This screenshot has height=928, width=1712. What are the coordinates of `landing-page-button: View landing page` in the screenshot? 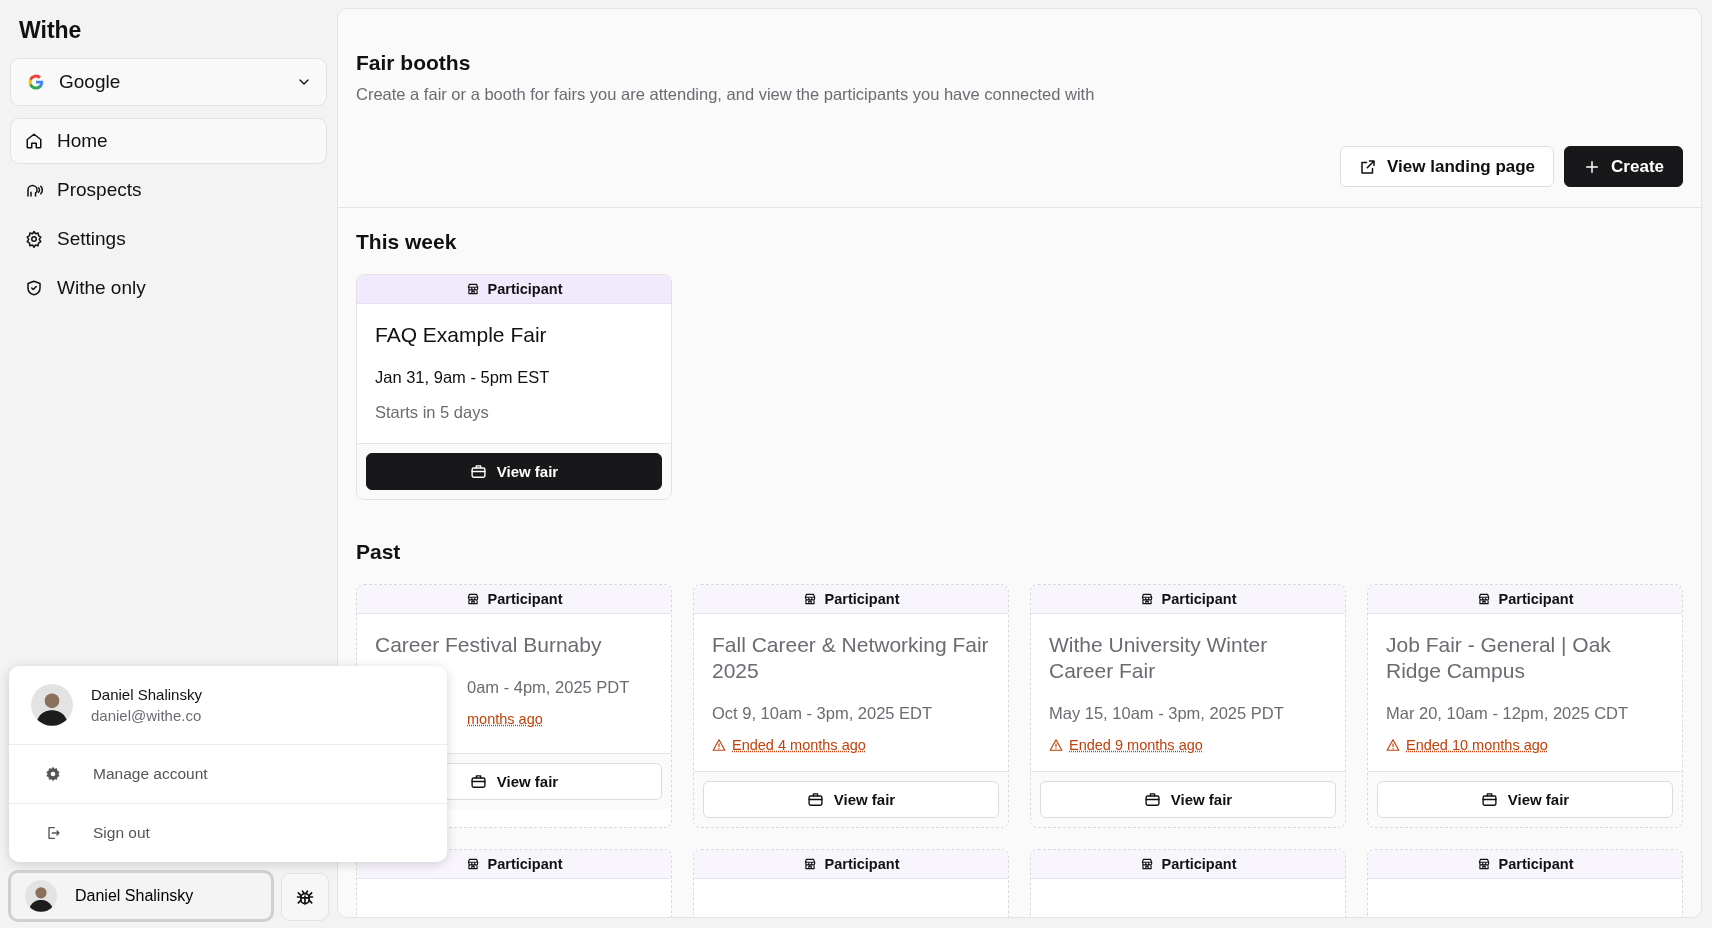 It's located at (1447, 166).